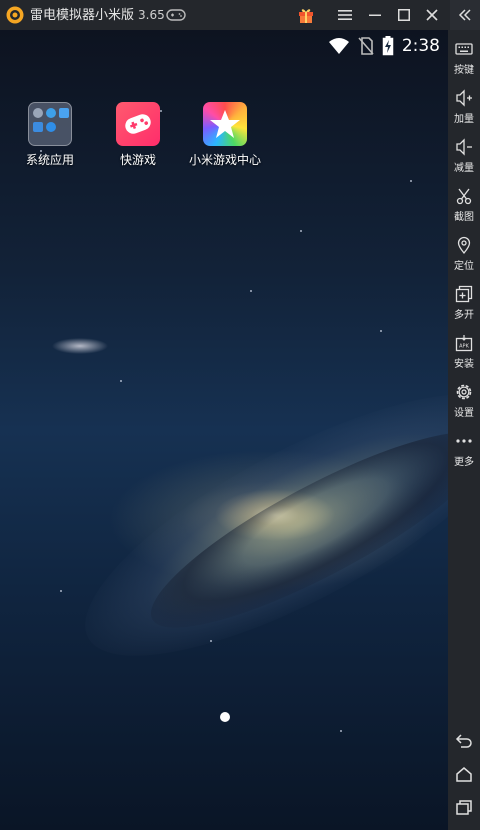 This screenshot has height=830, width=480. I want to click on double-chevron-left-icon, so click(464, 15).